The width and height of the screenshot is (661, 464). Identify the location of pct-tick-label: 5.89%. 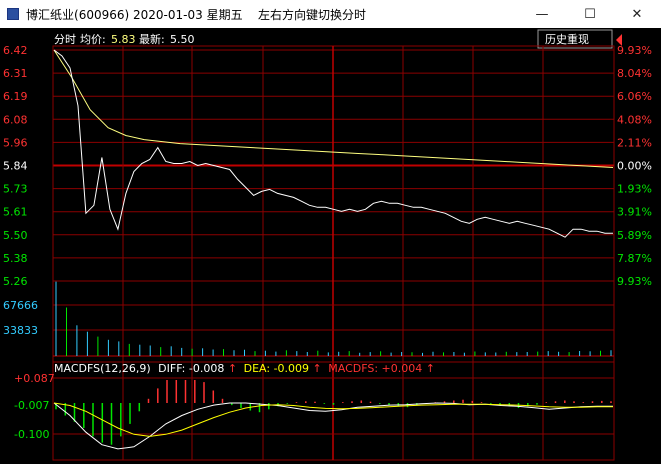
(634, 235).